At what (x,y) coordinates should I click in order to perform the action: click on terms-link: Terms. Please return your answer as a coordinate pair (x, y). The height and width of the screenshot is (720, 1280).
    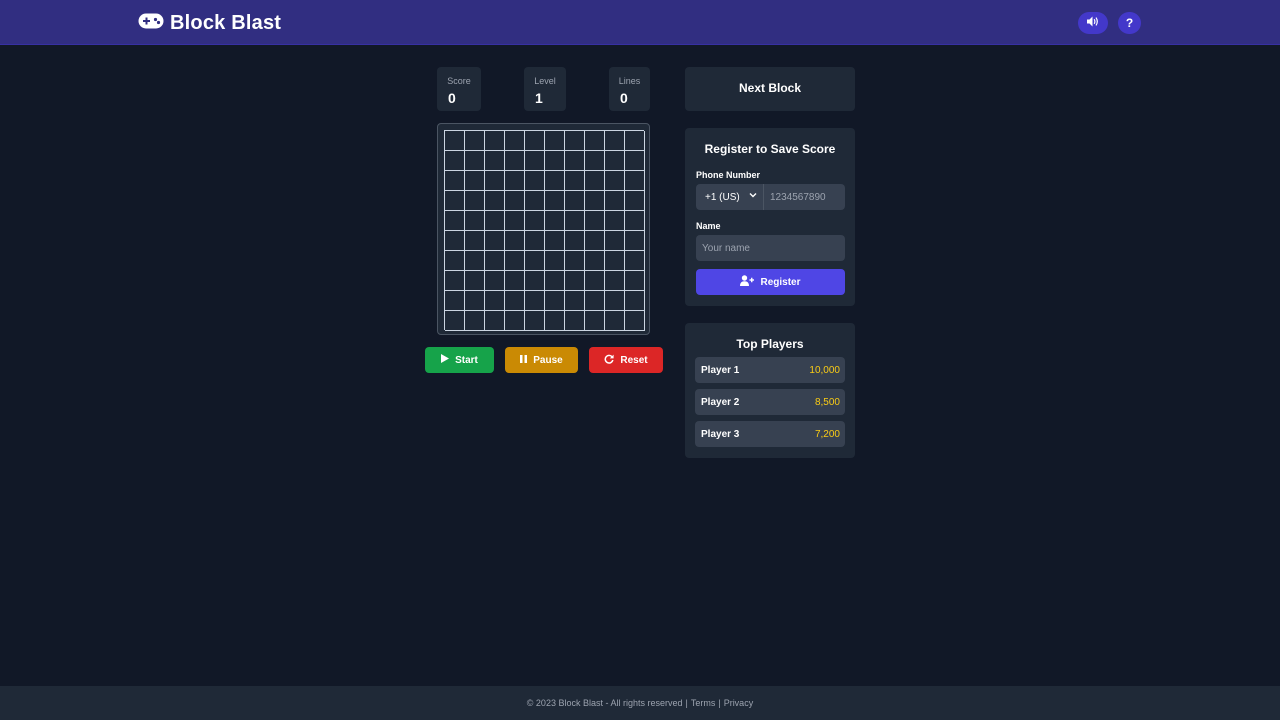
    Looking at the image, I should click on (703, 703).